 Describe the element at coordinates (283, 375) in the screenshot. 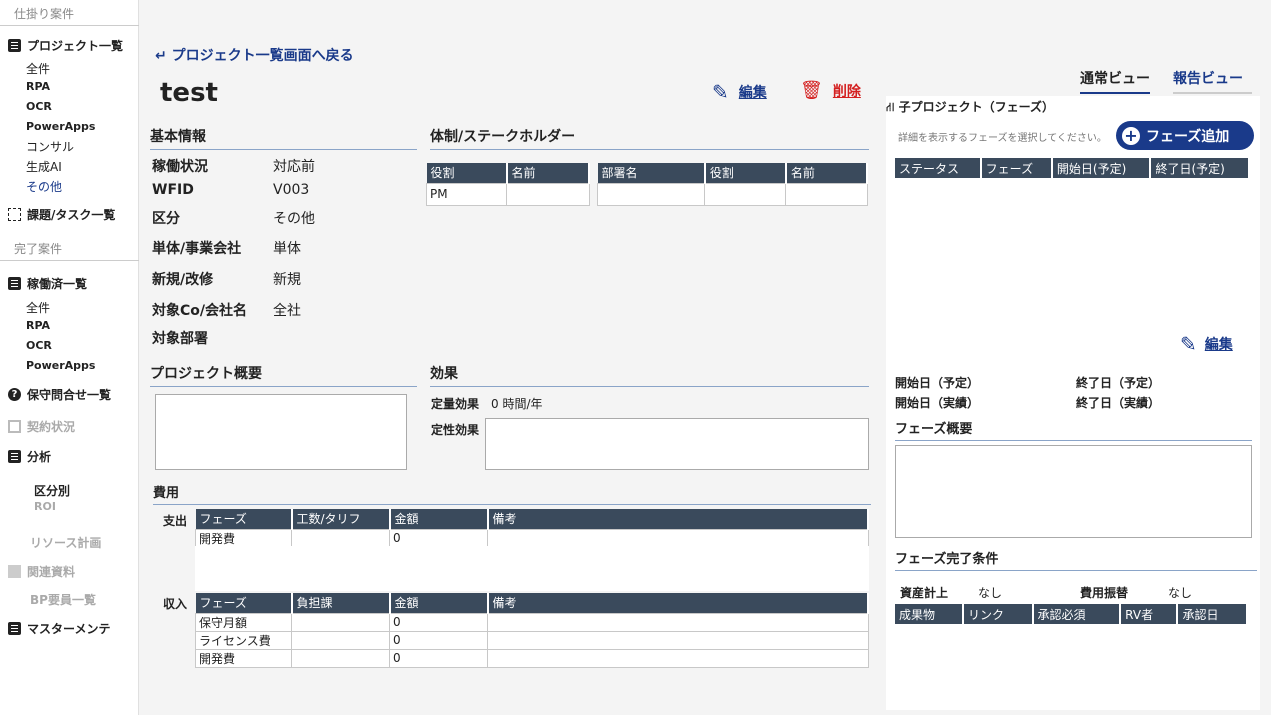

I see `overview-heading: プロジェクト概要` at that location.